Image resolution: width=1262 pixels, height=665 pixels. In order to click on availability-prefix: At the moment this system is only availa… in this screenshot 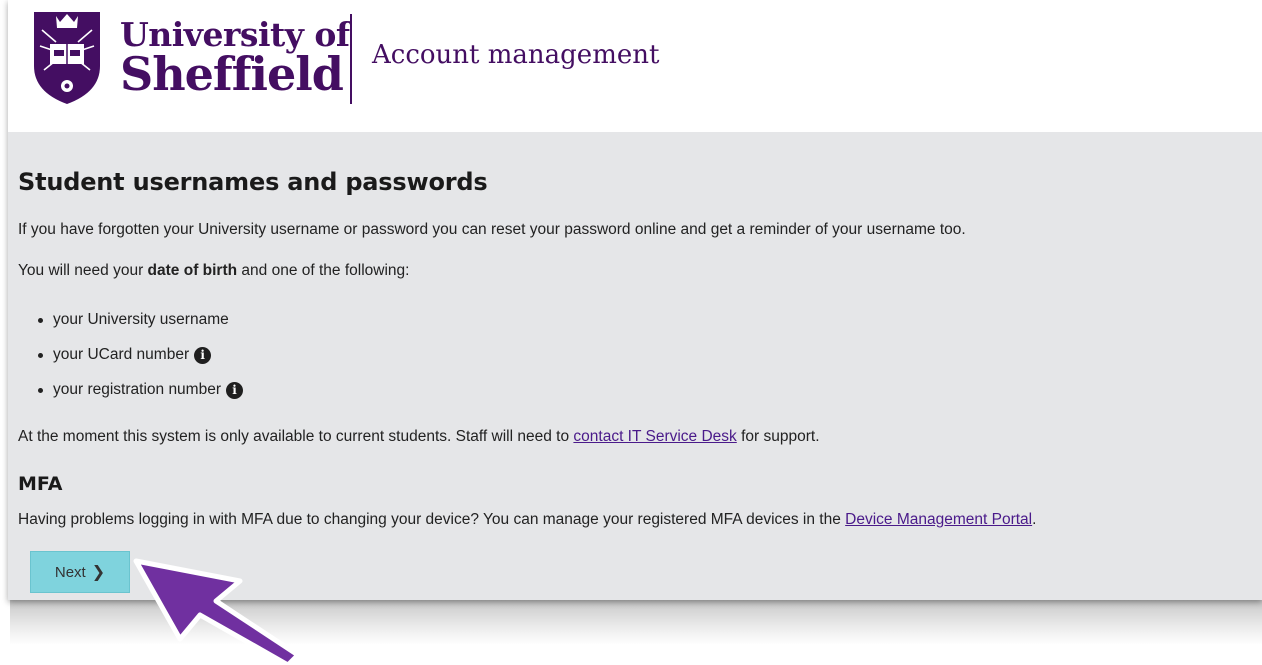, I will do `click(296, 436)`.